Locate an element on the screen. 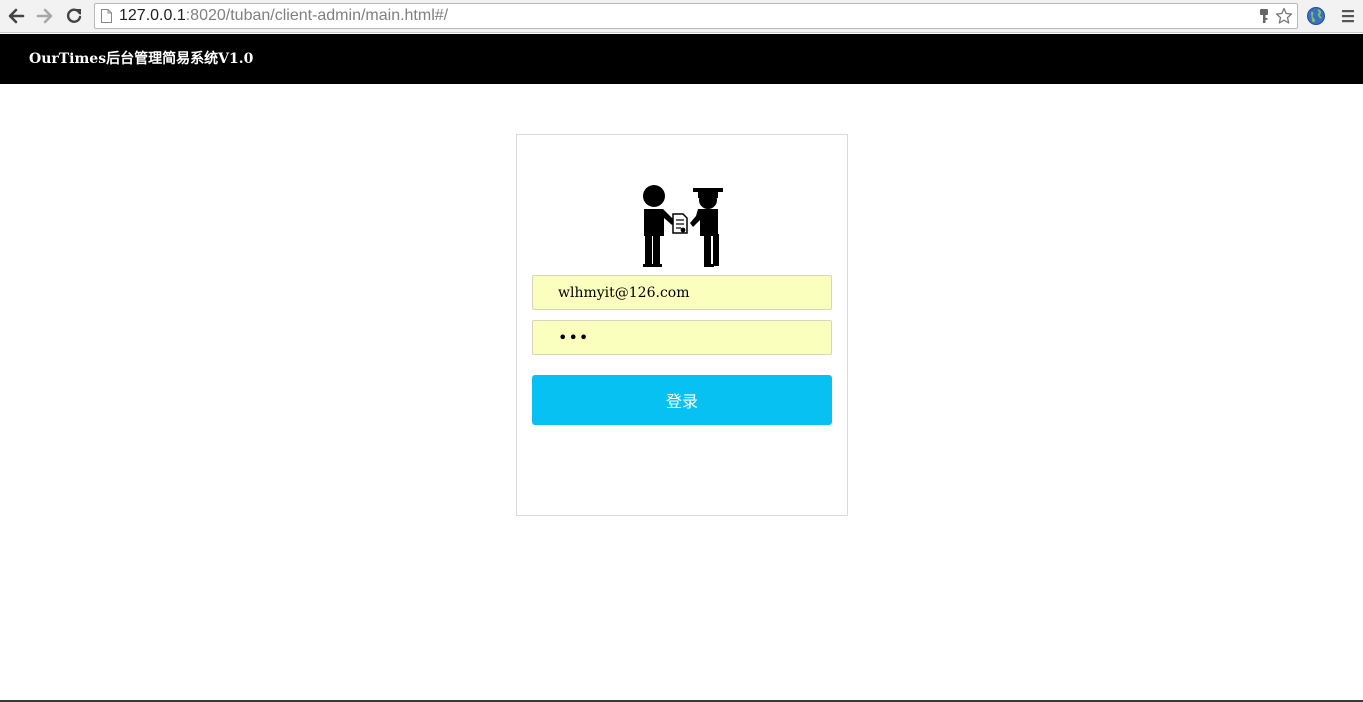  page-icon is located at coordinates (106, 16).